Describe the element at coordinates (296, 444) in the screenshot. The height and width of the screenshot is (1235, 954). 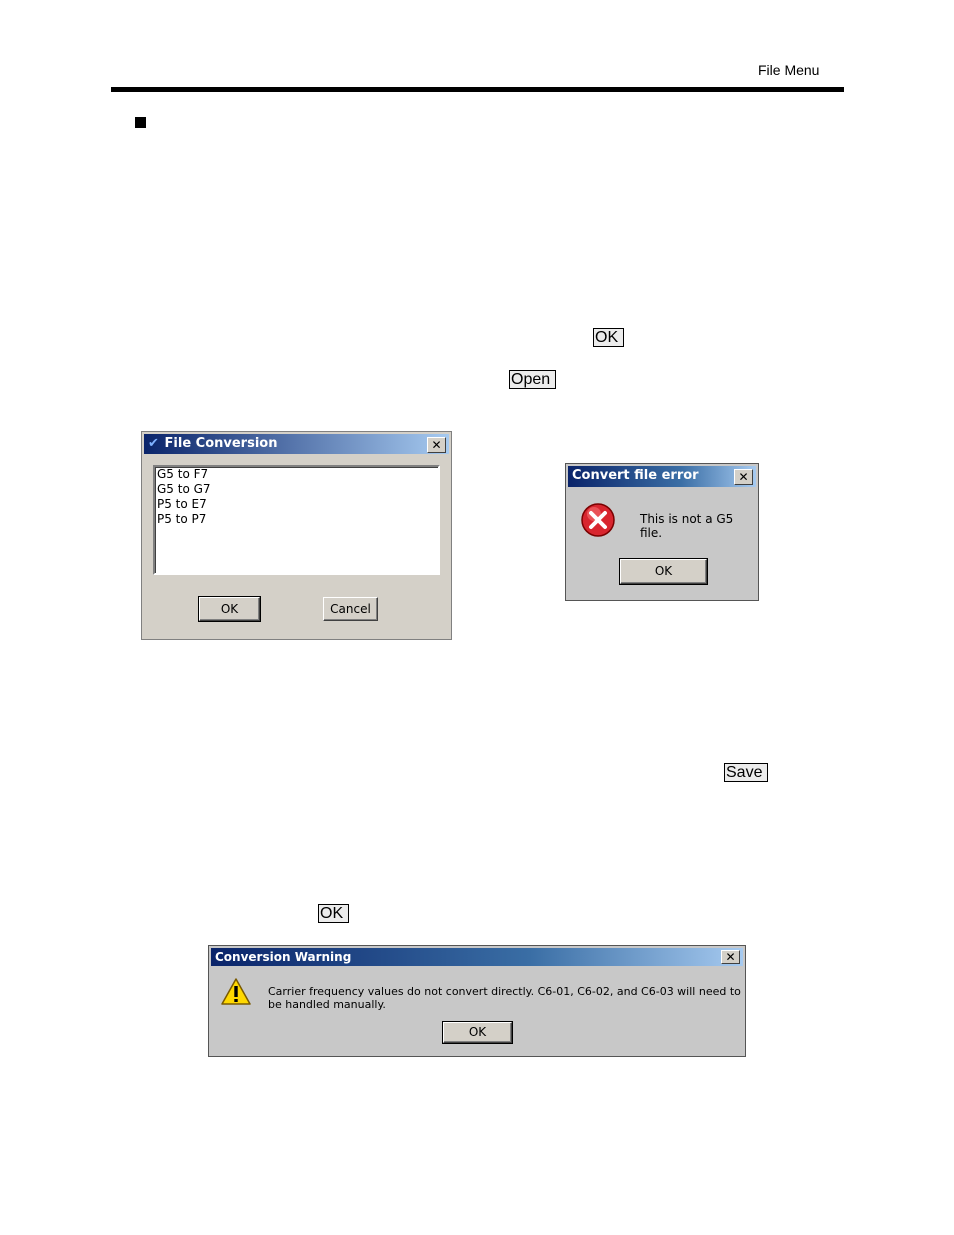
I see `dialog-titlebar: ✔ File Conversion ✕` at that location.